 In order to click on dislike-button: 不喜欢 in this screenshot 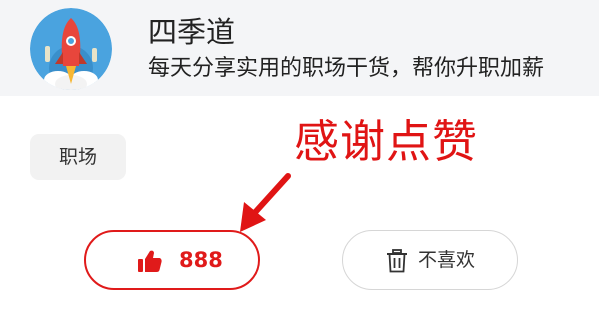, I will do `click(430, 260)`.